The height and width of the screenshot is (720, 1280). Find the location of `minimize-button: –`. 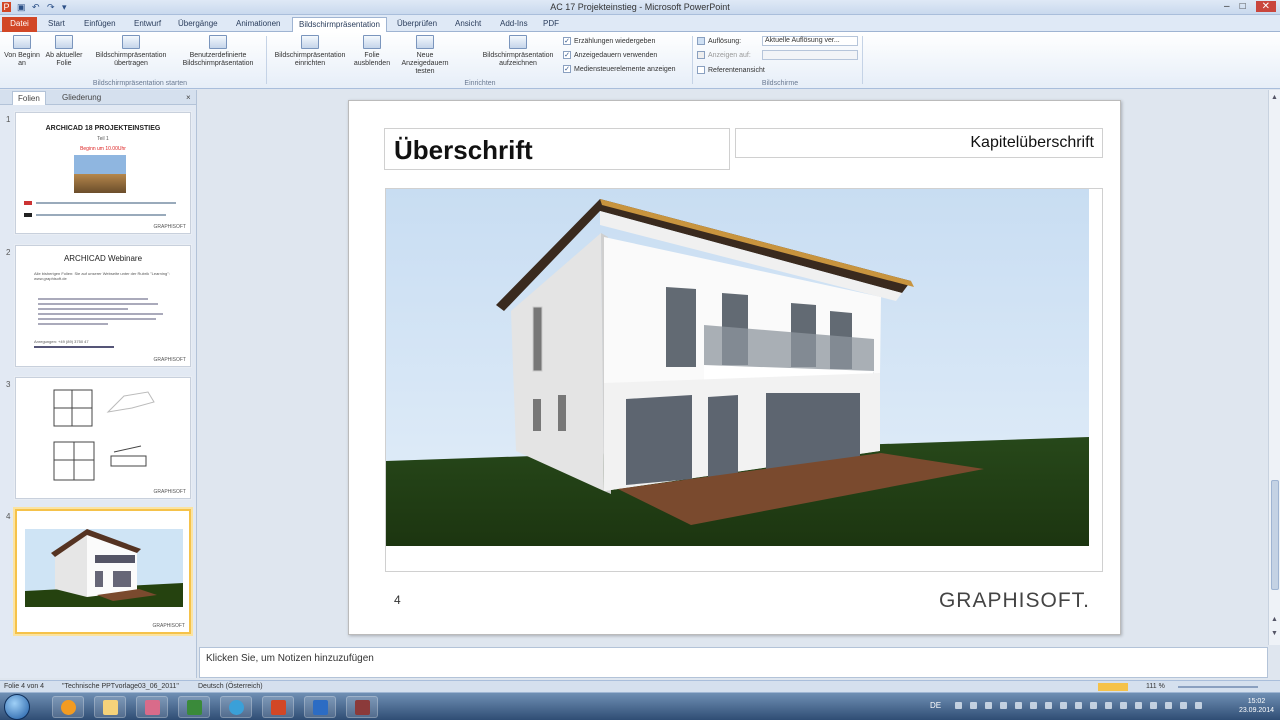

minimize-button: – is located at coordinates (1227, 6).